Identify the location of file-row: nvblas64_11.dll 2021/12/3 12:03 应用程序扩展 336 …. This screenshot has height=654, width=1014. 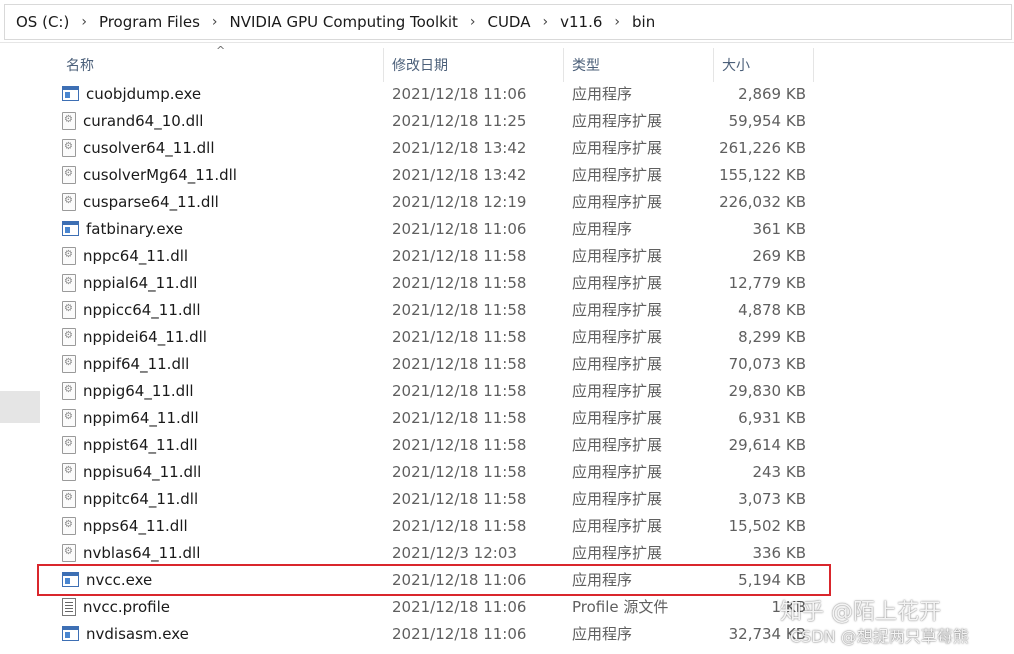
(442, 552).